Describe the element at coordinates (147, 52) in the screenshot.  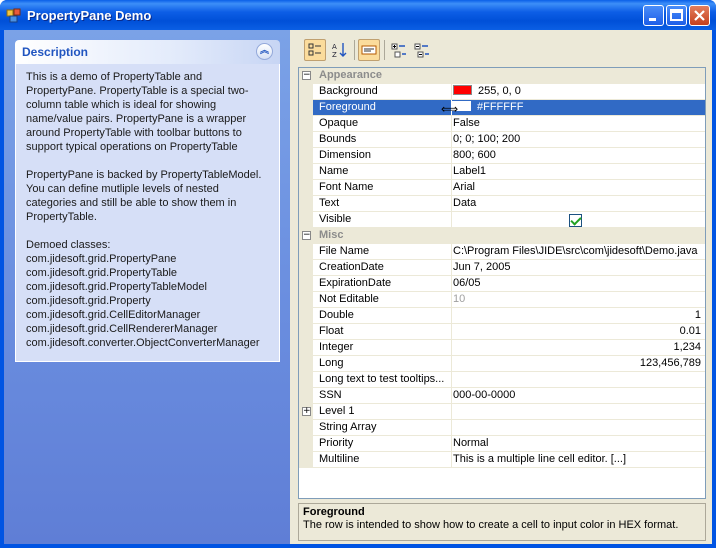
I see `description-header: Description ︽` at that location.